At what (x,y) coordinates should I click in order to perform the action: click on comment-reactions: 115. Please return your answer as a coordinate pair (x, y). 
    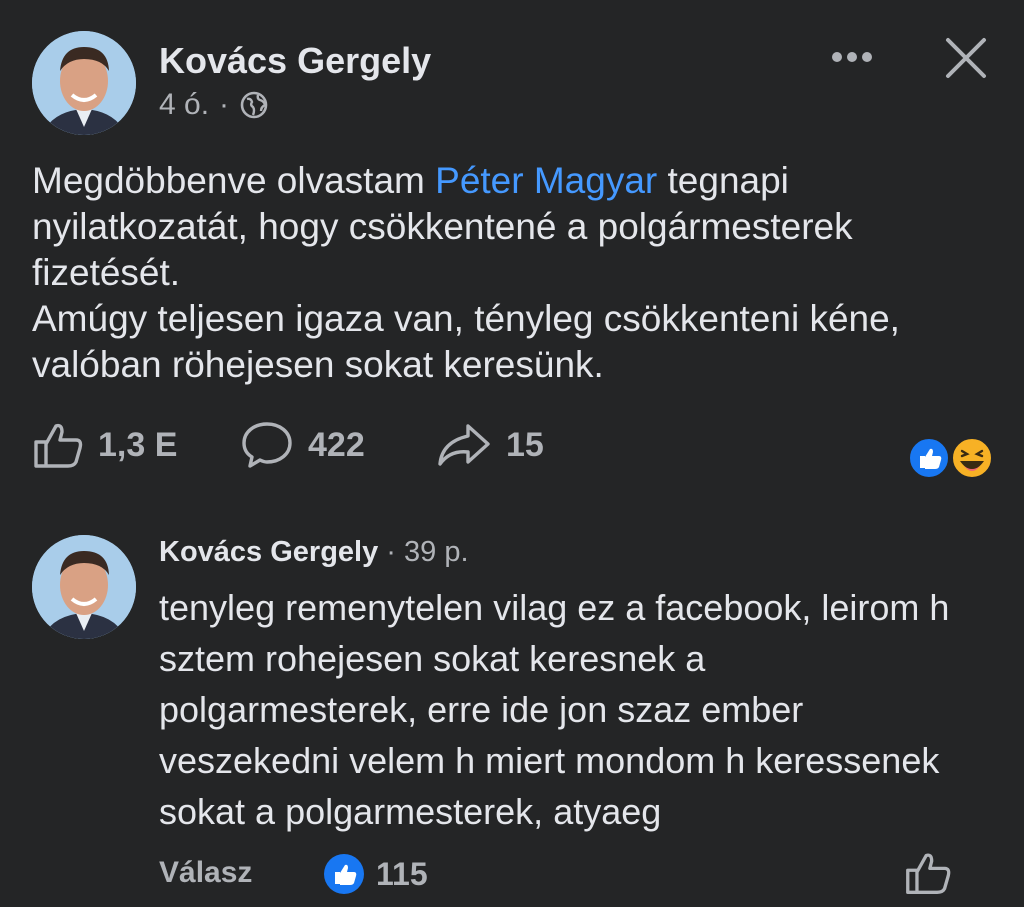
    Looking at the image, I should click on (375, 874).